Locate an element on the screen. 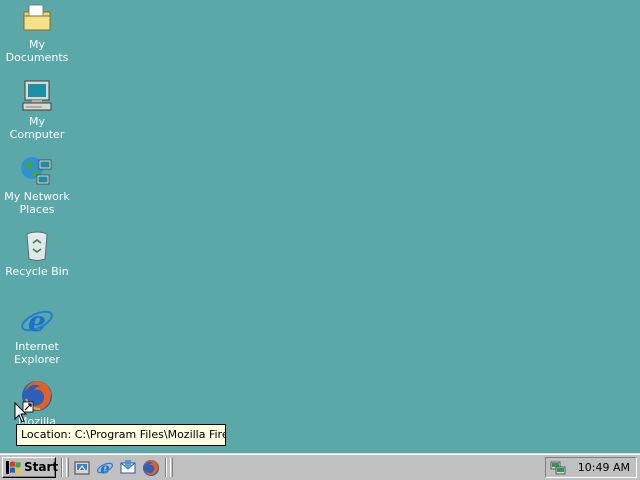 The image size is (640, 480). outlook-express-icon is located at coordinates (128, 468).